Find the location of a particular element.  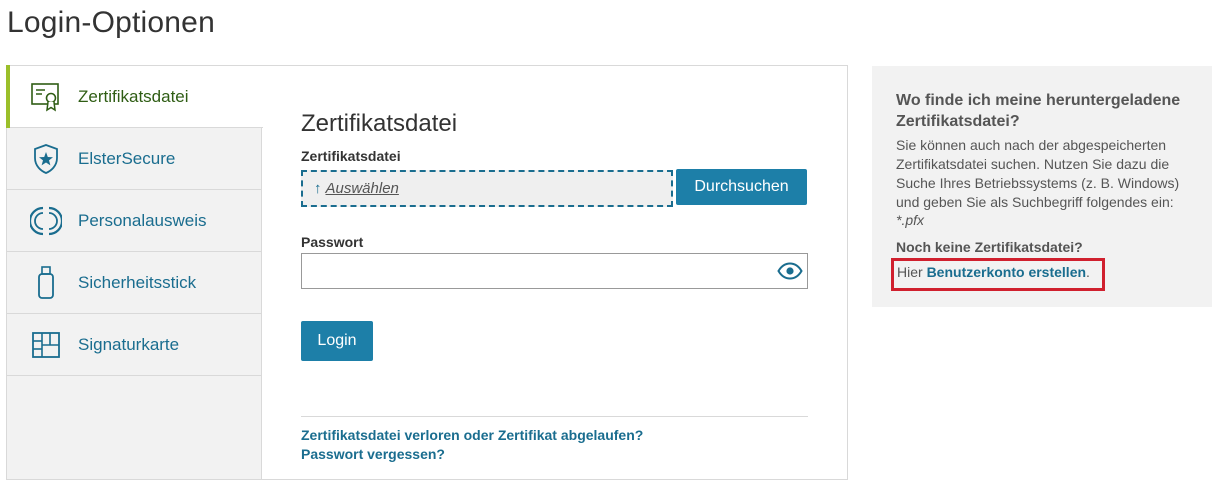

create-account-line: Hier Benutzerkonto erstellen. is located at coordinates (993, 272).